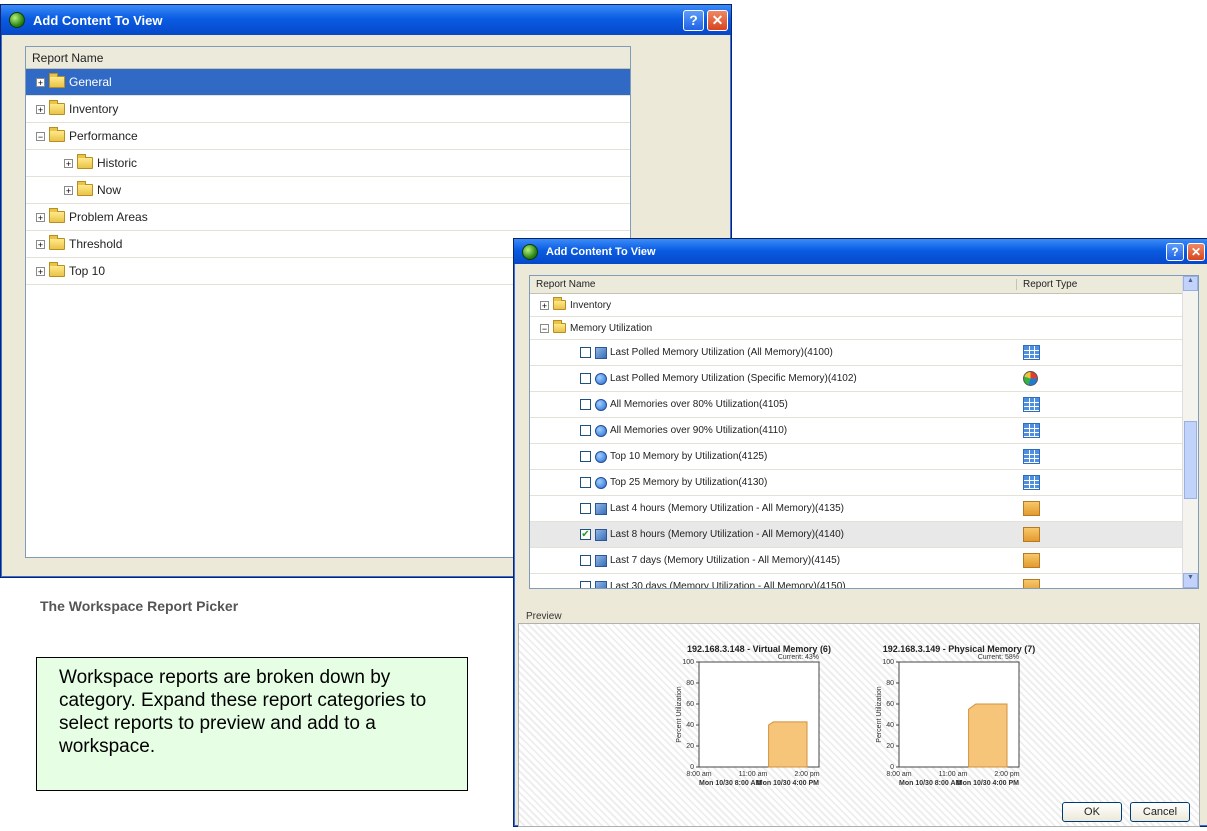  I want to click on report-row: Top 10 Memory by Utilization(4125), so click(864, 457).